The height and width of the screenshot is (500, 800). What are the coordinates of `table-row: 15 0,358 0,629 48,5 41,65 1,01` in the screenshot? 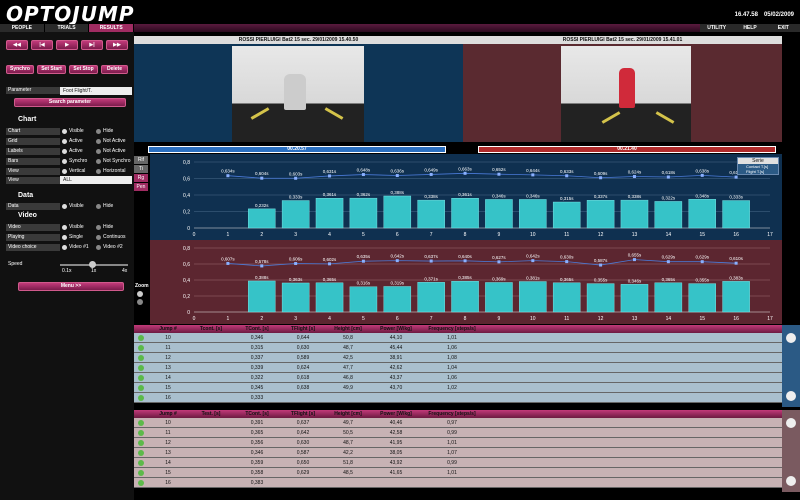 It's located at (458, 473).